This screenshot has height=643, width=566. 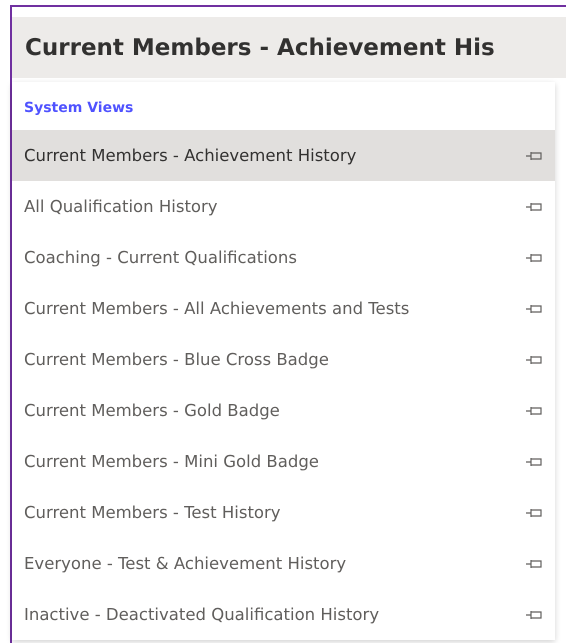 What do you see at coordinates (283, 155) in the screenshot?
I see `view-item: Current Members - Achievement History` at bounding box center [283, 155].